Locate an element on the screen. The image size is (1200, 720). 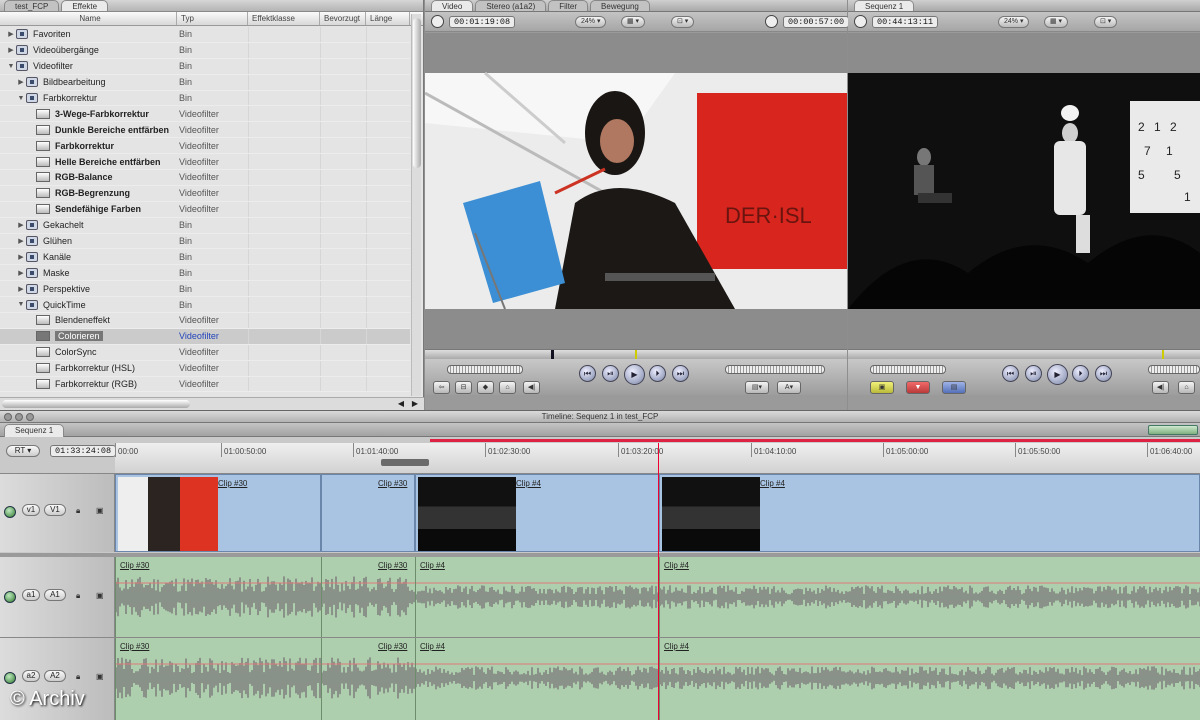
browser-row: ColorSync Videofilter is located at coordinates (205, 352).